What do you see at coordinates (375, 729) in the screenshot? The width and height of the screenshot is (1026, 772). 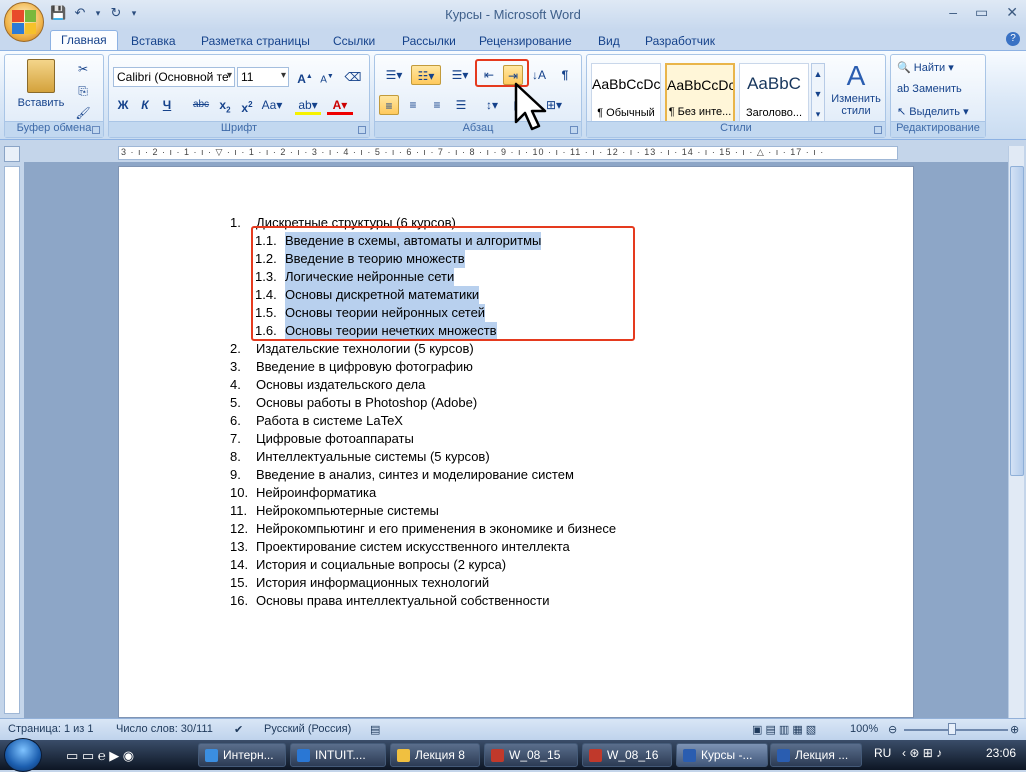 I see `macro-icon: ▤` at bounding box center [375, 729].